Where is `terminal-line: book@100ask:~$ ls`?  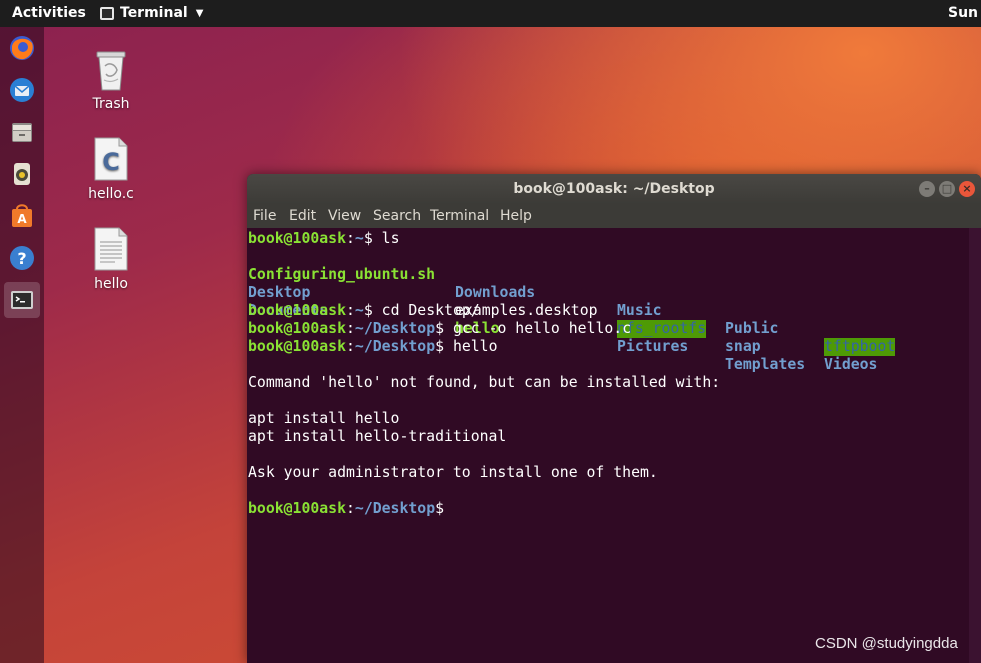 terminal-line: book@100ask:~$ ls is located at coordinates (324, 238).